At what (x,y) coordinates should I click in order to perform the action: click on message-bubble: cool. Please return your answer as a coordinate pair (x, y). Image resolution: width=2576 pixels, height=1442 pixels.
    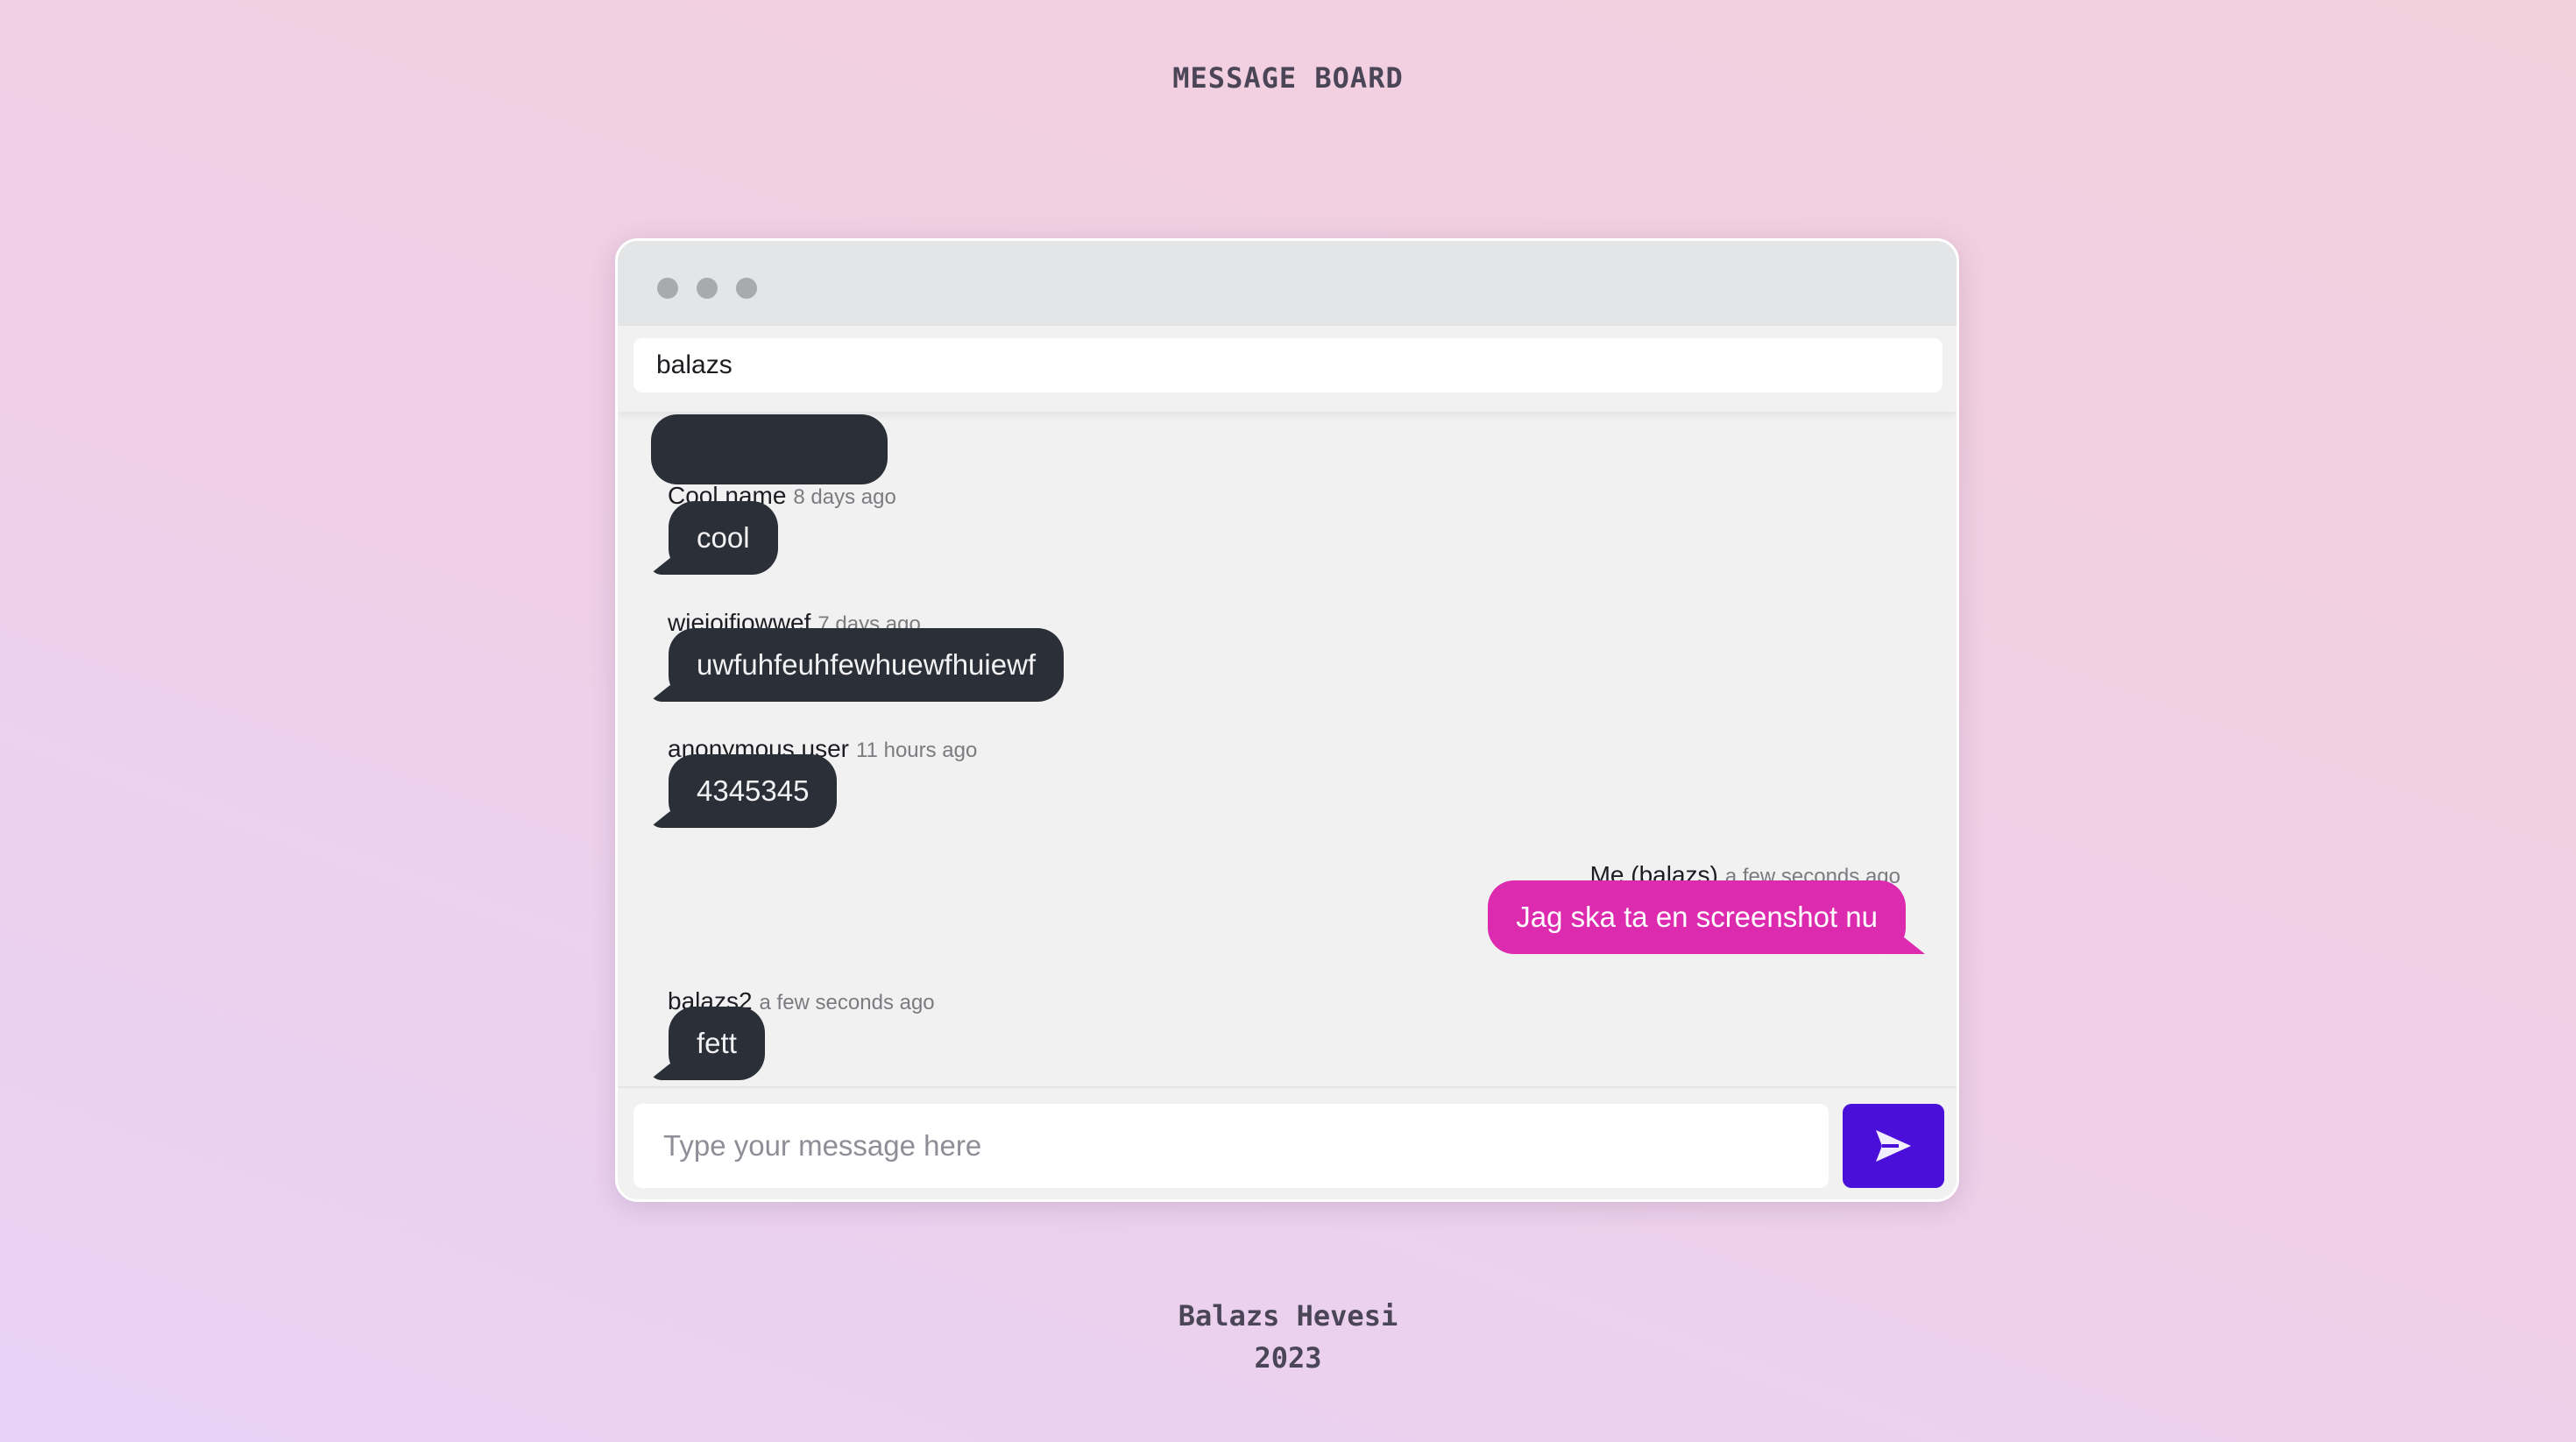
    Looking at the image, I should click on (723, 538).